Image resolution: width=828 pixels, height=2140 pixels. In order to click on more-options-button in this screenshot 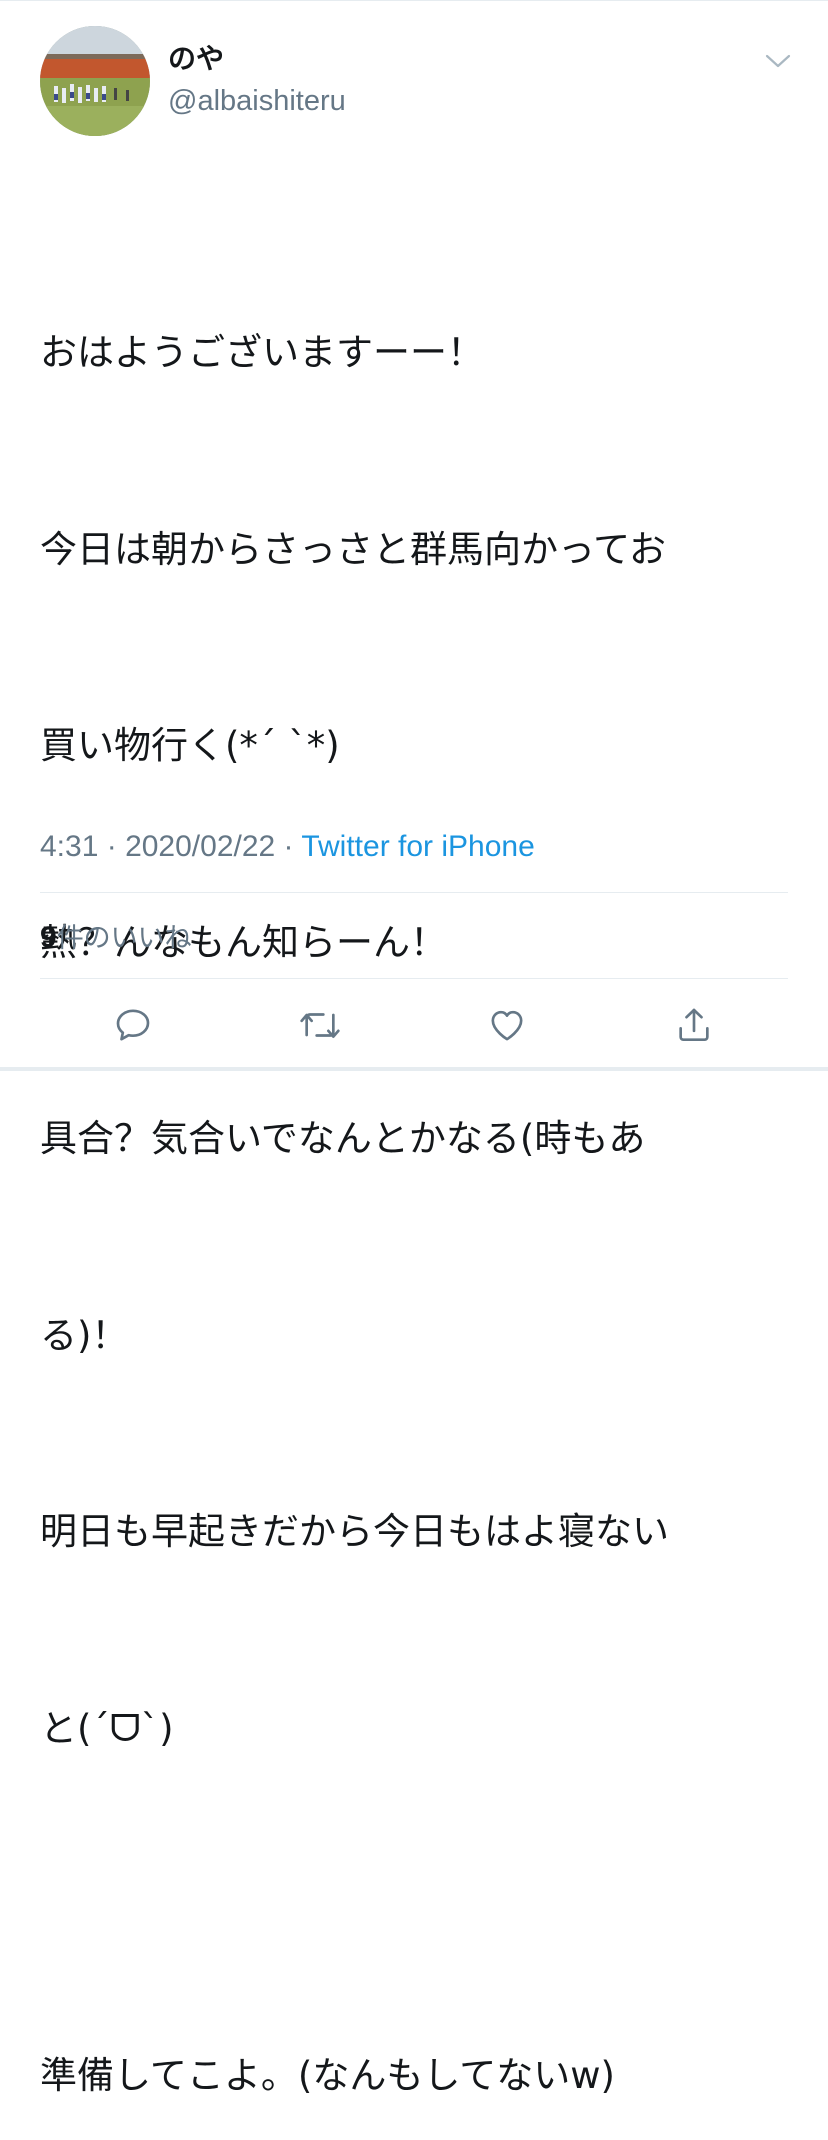, I will do `click(778, 61)`.